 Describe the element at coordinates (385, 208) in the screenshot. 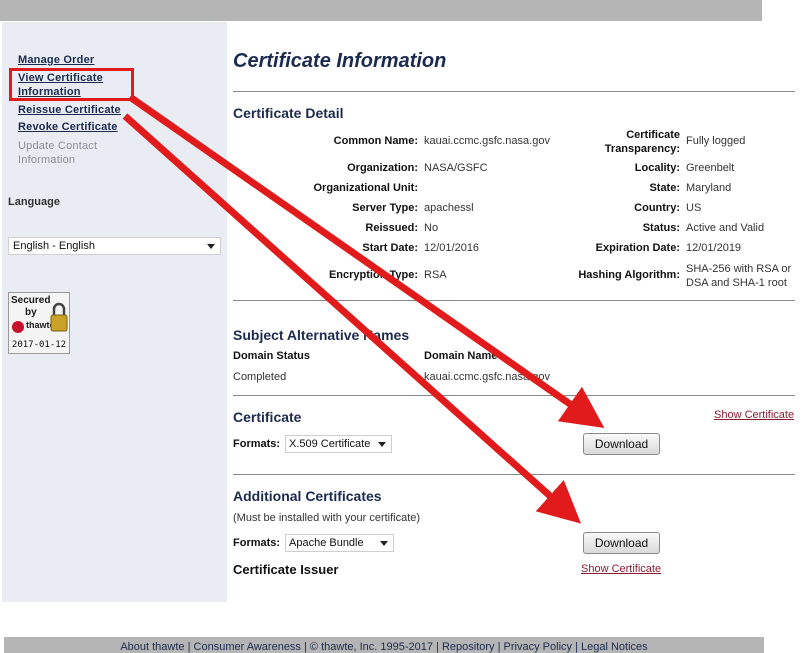

I see `detail-label: Server Type:` at that location.